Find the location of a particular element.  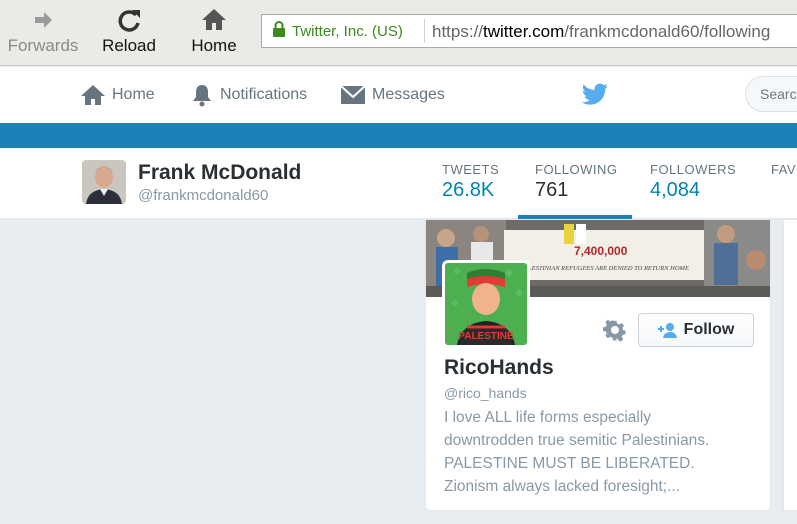

stat-followers: FOLLOWERS 4,084 is located at coordinates (693, 182).